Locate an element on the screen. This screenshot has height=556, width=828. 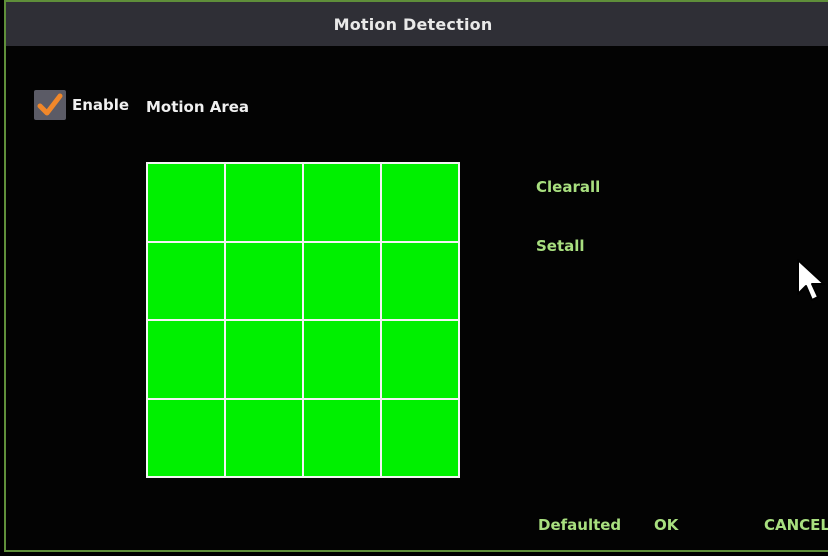
enable-checkbox is located at coordinates (50, 105).